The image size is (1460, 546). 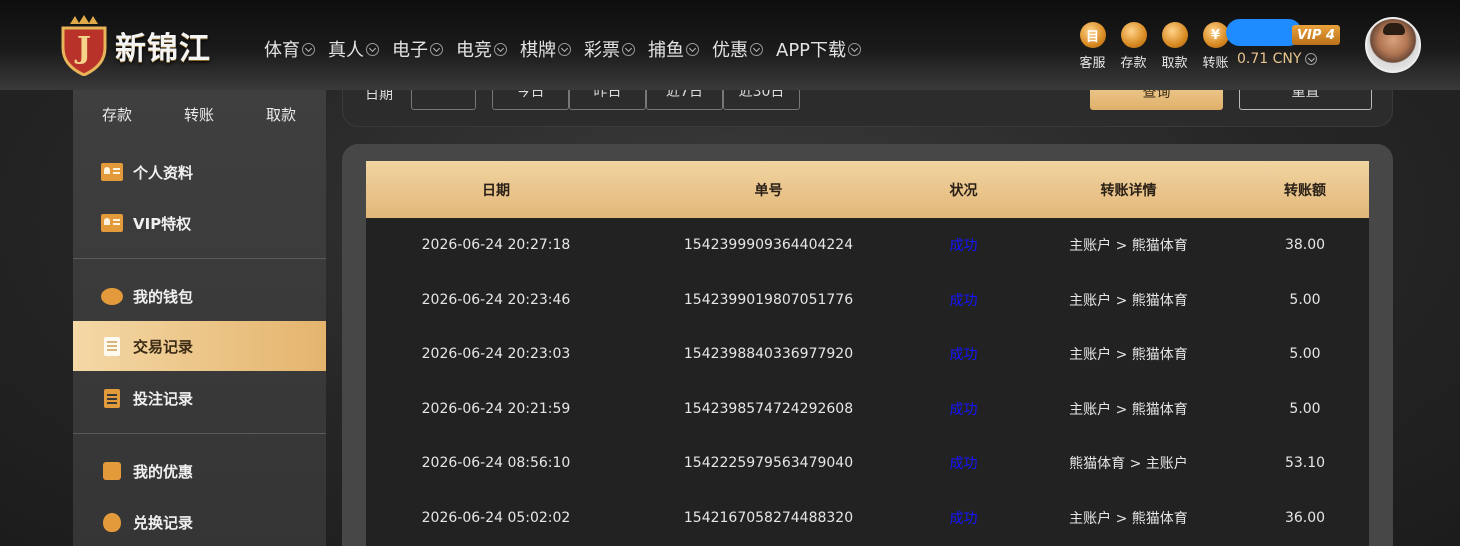 What do you see at coordinates (163, 522) in the screenshot?
I see `sidebar-item-label: 兑换记录` at bounding box center [163, 522].